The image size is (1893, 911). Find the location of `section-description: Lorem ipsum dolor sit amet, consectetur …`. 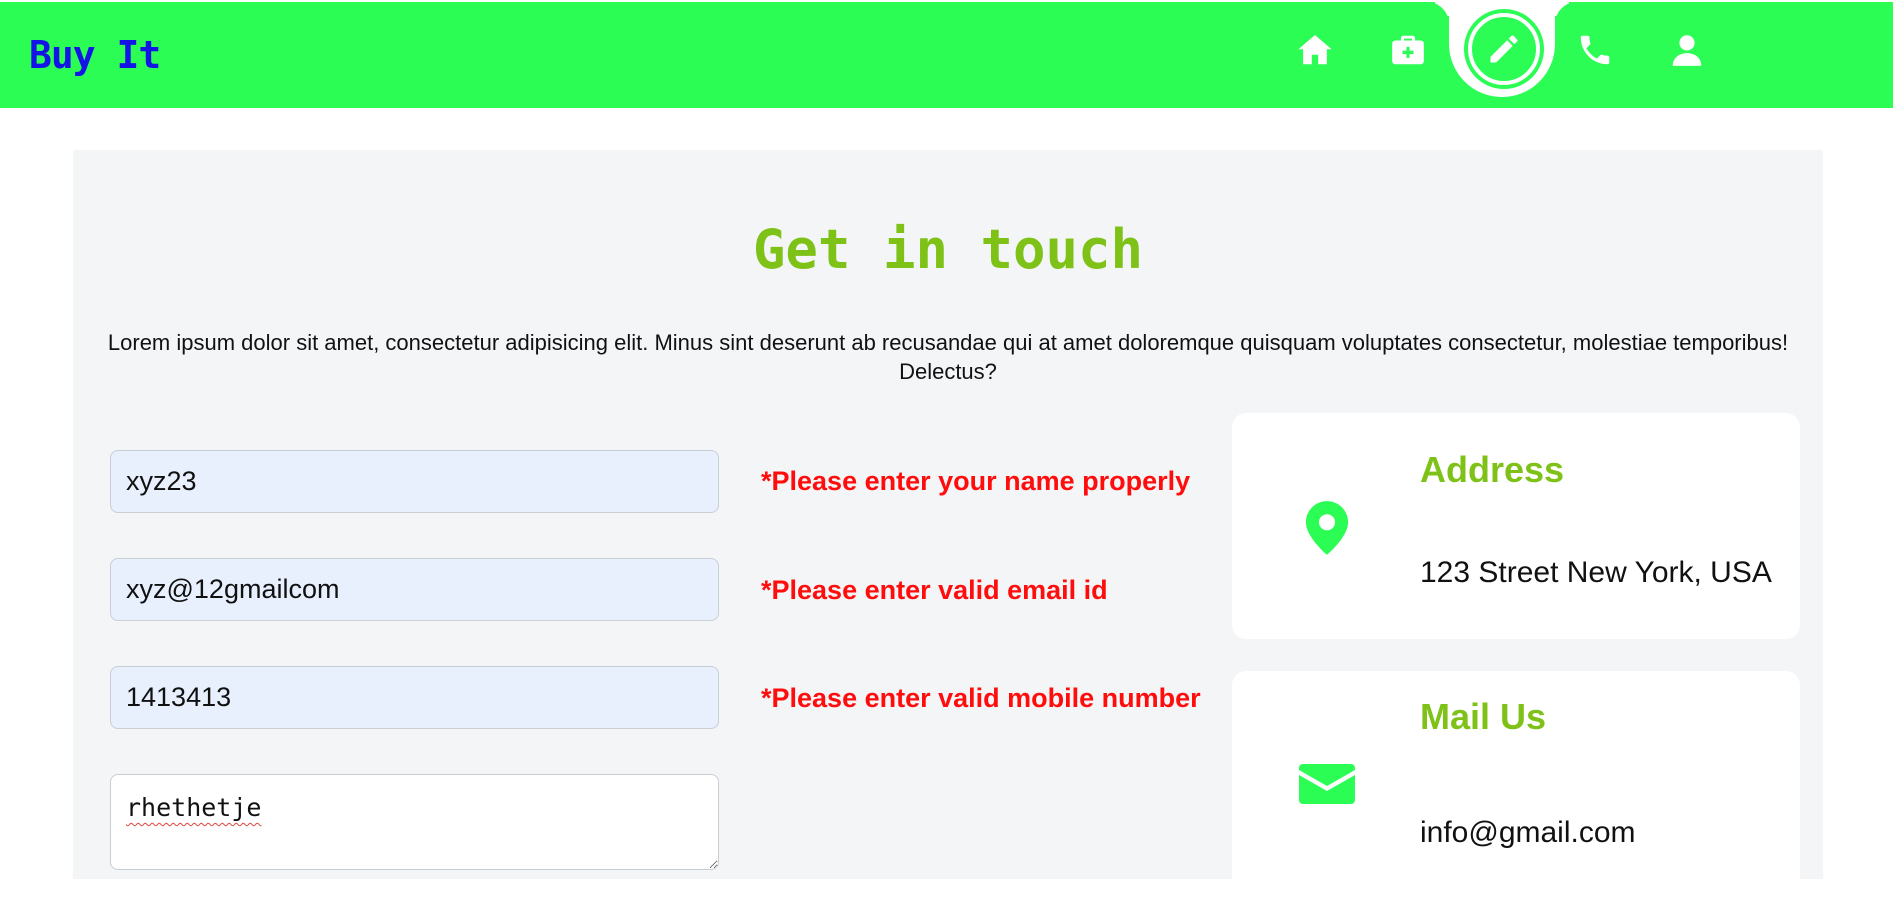

section-description: Lorem ipsum dolor sit amet, consectetur … is located at coordinates (948, 357).